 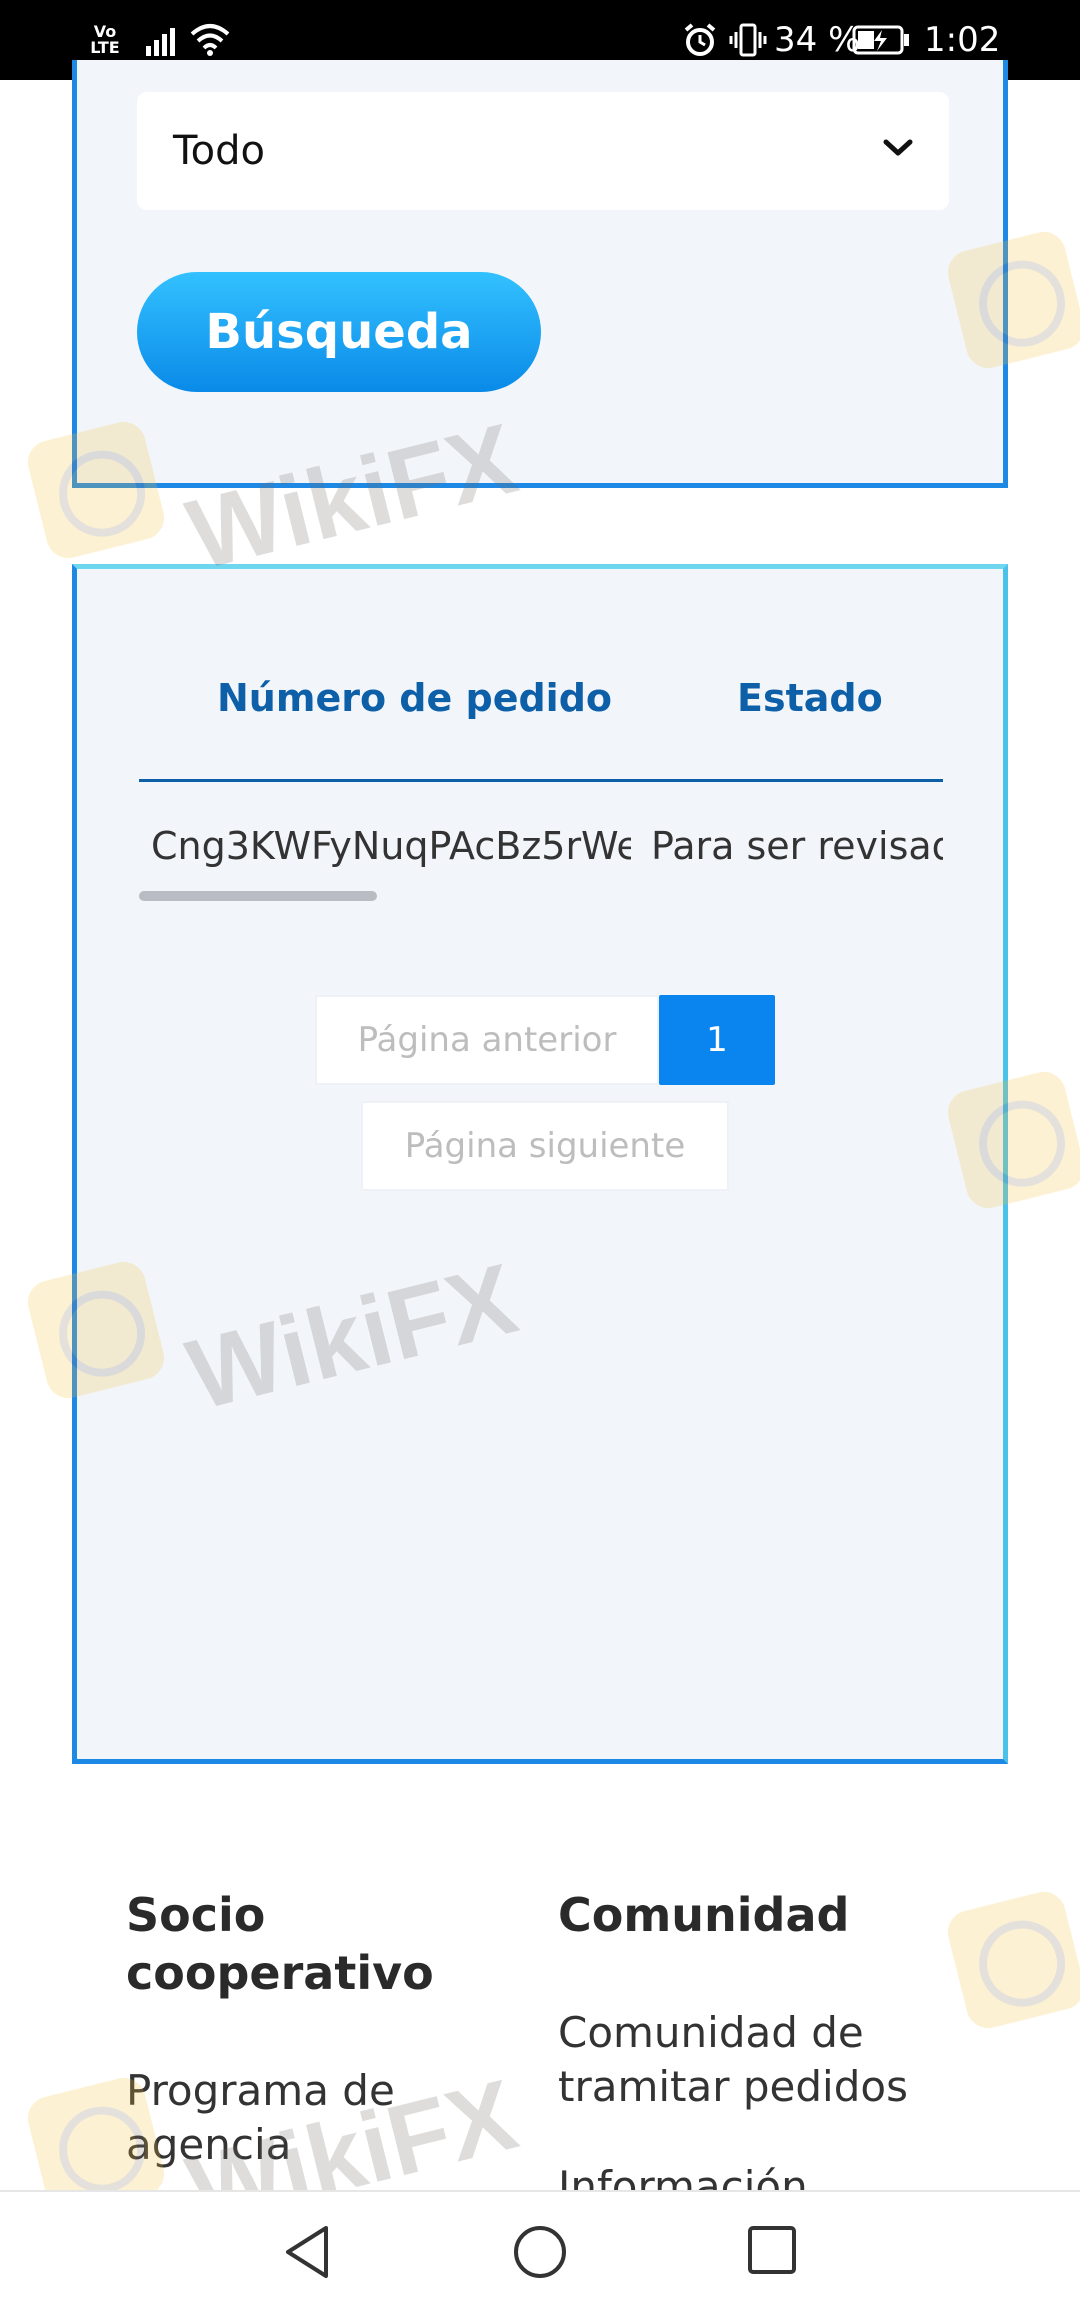 What do you see at coordinates (704, 1915) in the screenshot?
I see `footer-heading-community: Comunidad` at bounding box center [704, 1915].